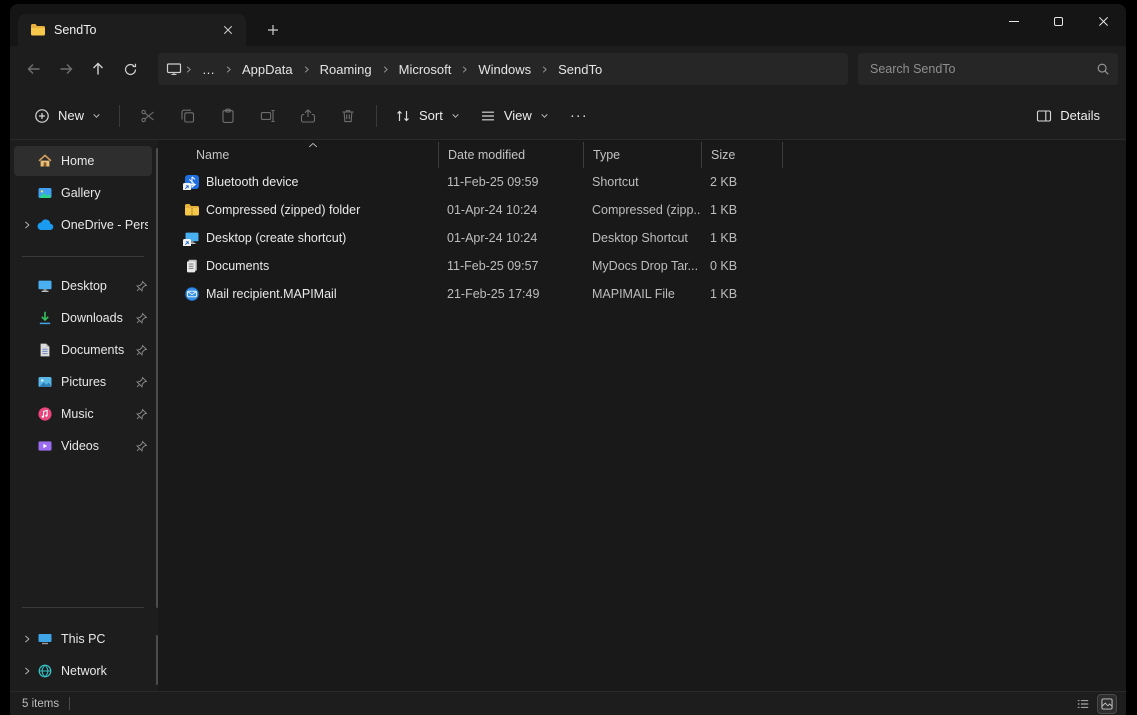 The height and width of the screenshot is (715, 1137). I want to click on sidebar-item-label: Gallery, so click(81, 193).